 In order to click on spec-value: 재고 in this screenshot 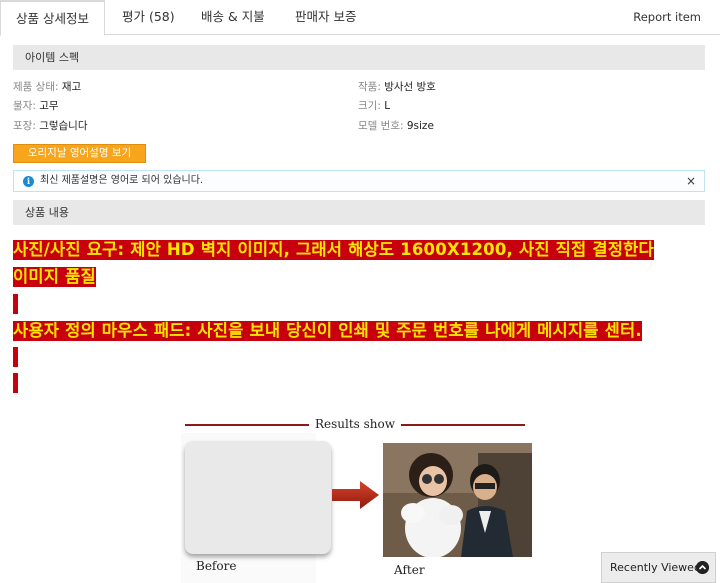, I will do `click(71, 87)`.